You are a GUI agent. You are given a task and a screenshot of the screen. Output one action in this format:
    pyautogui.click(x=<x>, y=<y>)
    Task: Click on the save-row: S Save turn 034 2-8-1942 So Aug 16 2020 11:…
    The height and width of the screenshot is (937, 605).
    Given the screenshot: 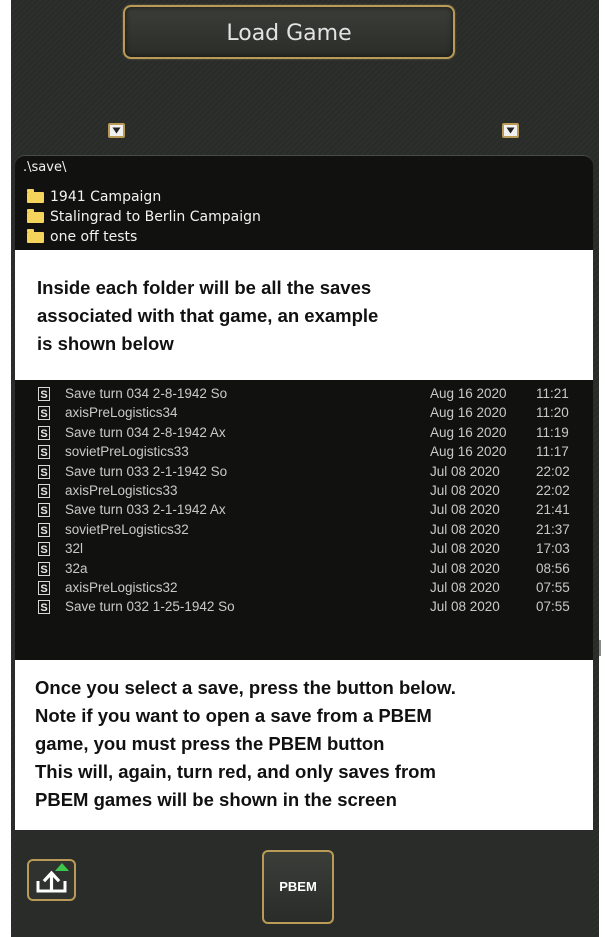 What is the action you would take?
    pyautogui.click(x=318, y=395)
    